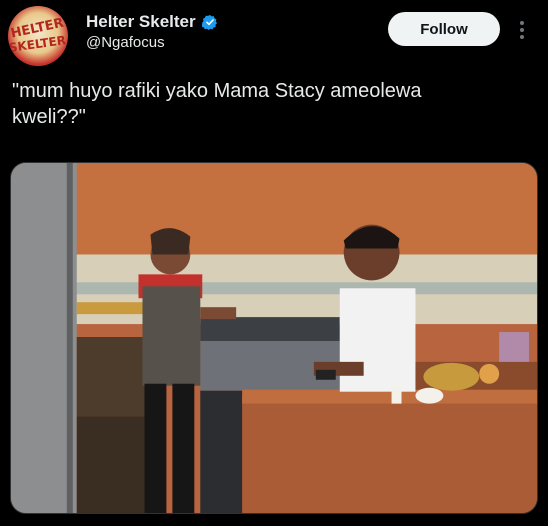 This screenshot has width=548, height=526. I want to click on avatar: HELTER SKELTER, so click(38, 36).